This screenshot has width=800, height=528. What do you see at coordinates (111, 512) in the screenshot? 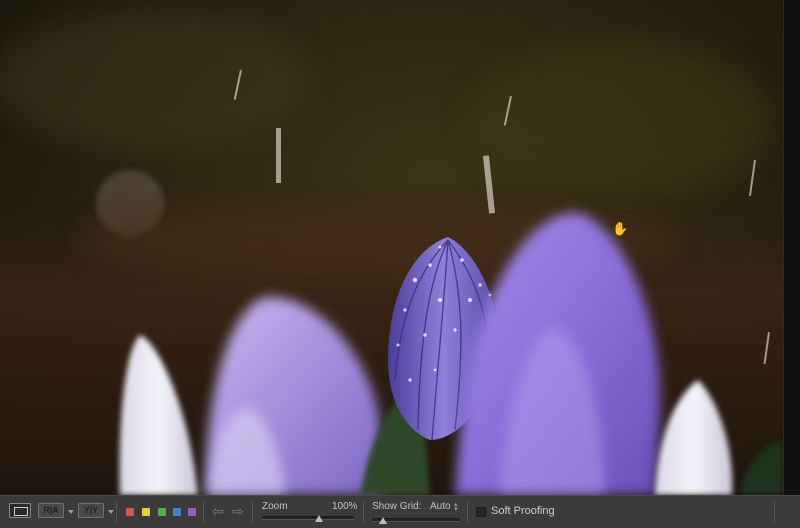
I see `survey-dropdown-caret-icon` at bounding box center [111, 512].